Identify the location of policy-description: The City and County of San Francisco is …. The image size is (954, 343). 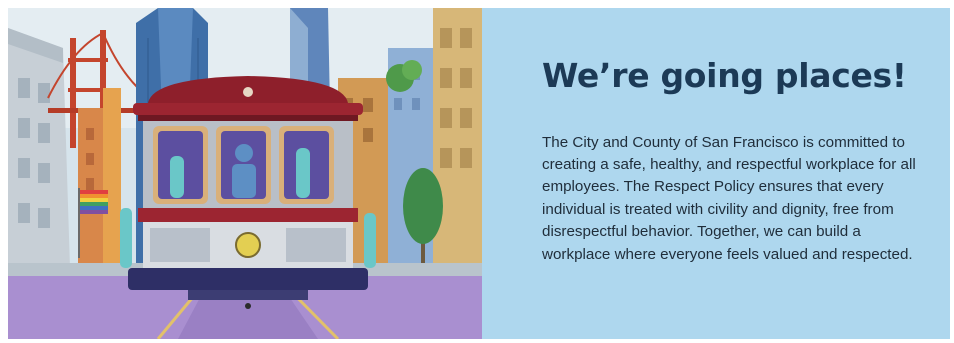
(729, 198).